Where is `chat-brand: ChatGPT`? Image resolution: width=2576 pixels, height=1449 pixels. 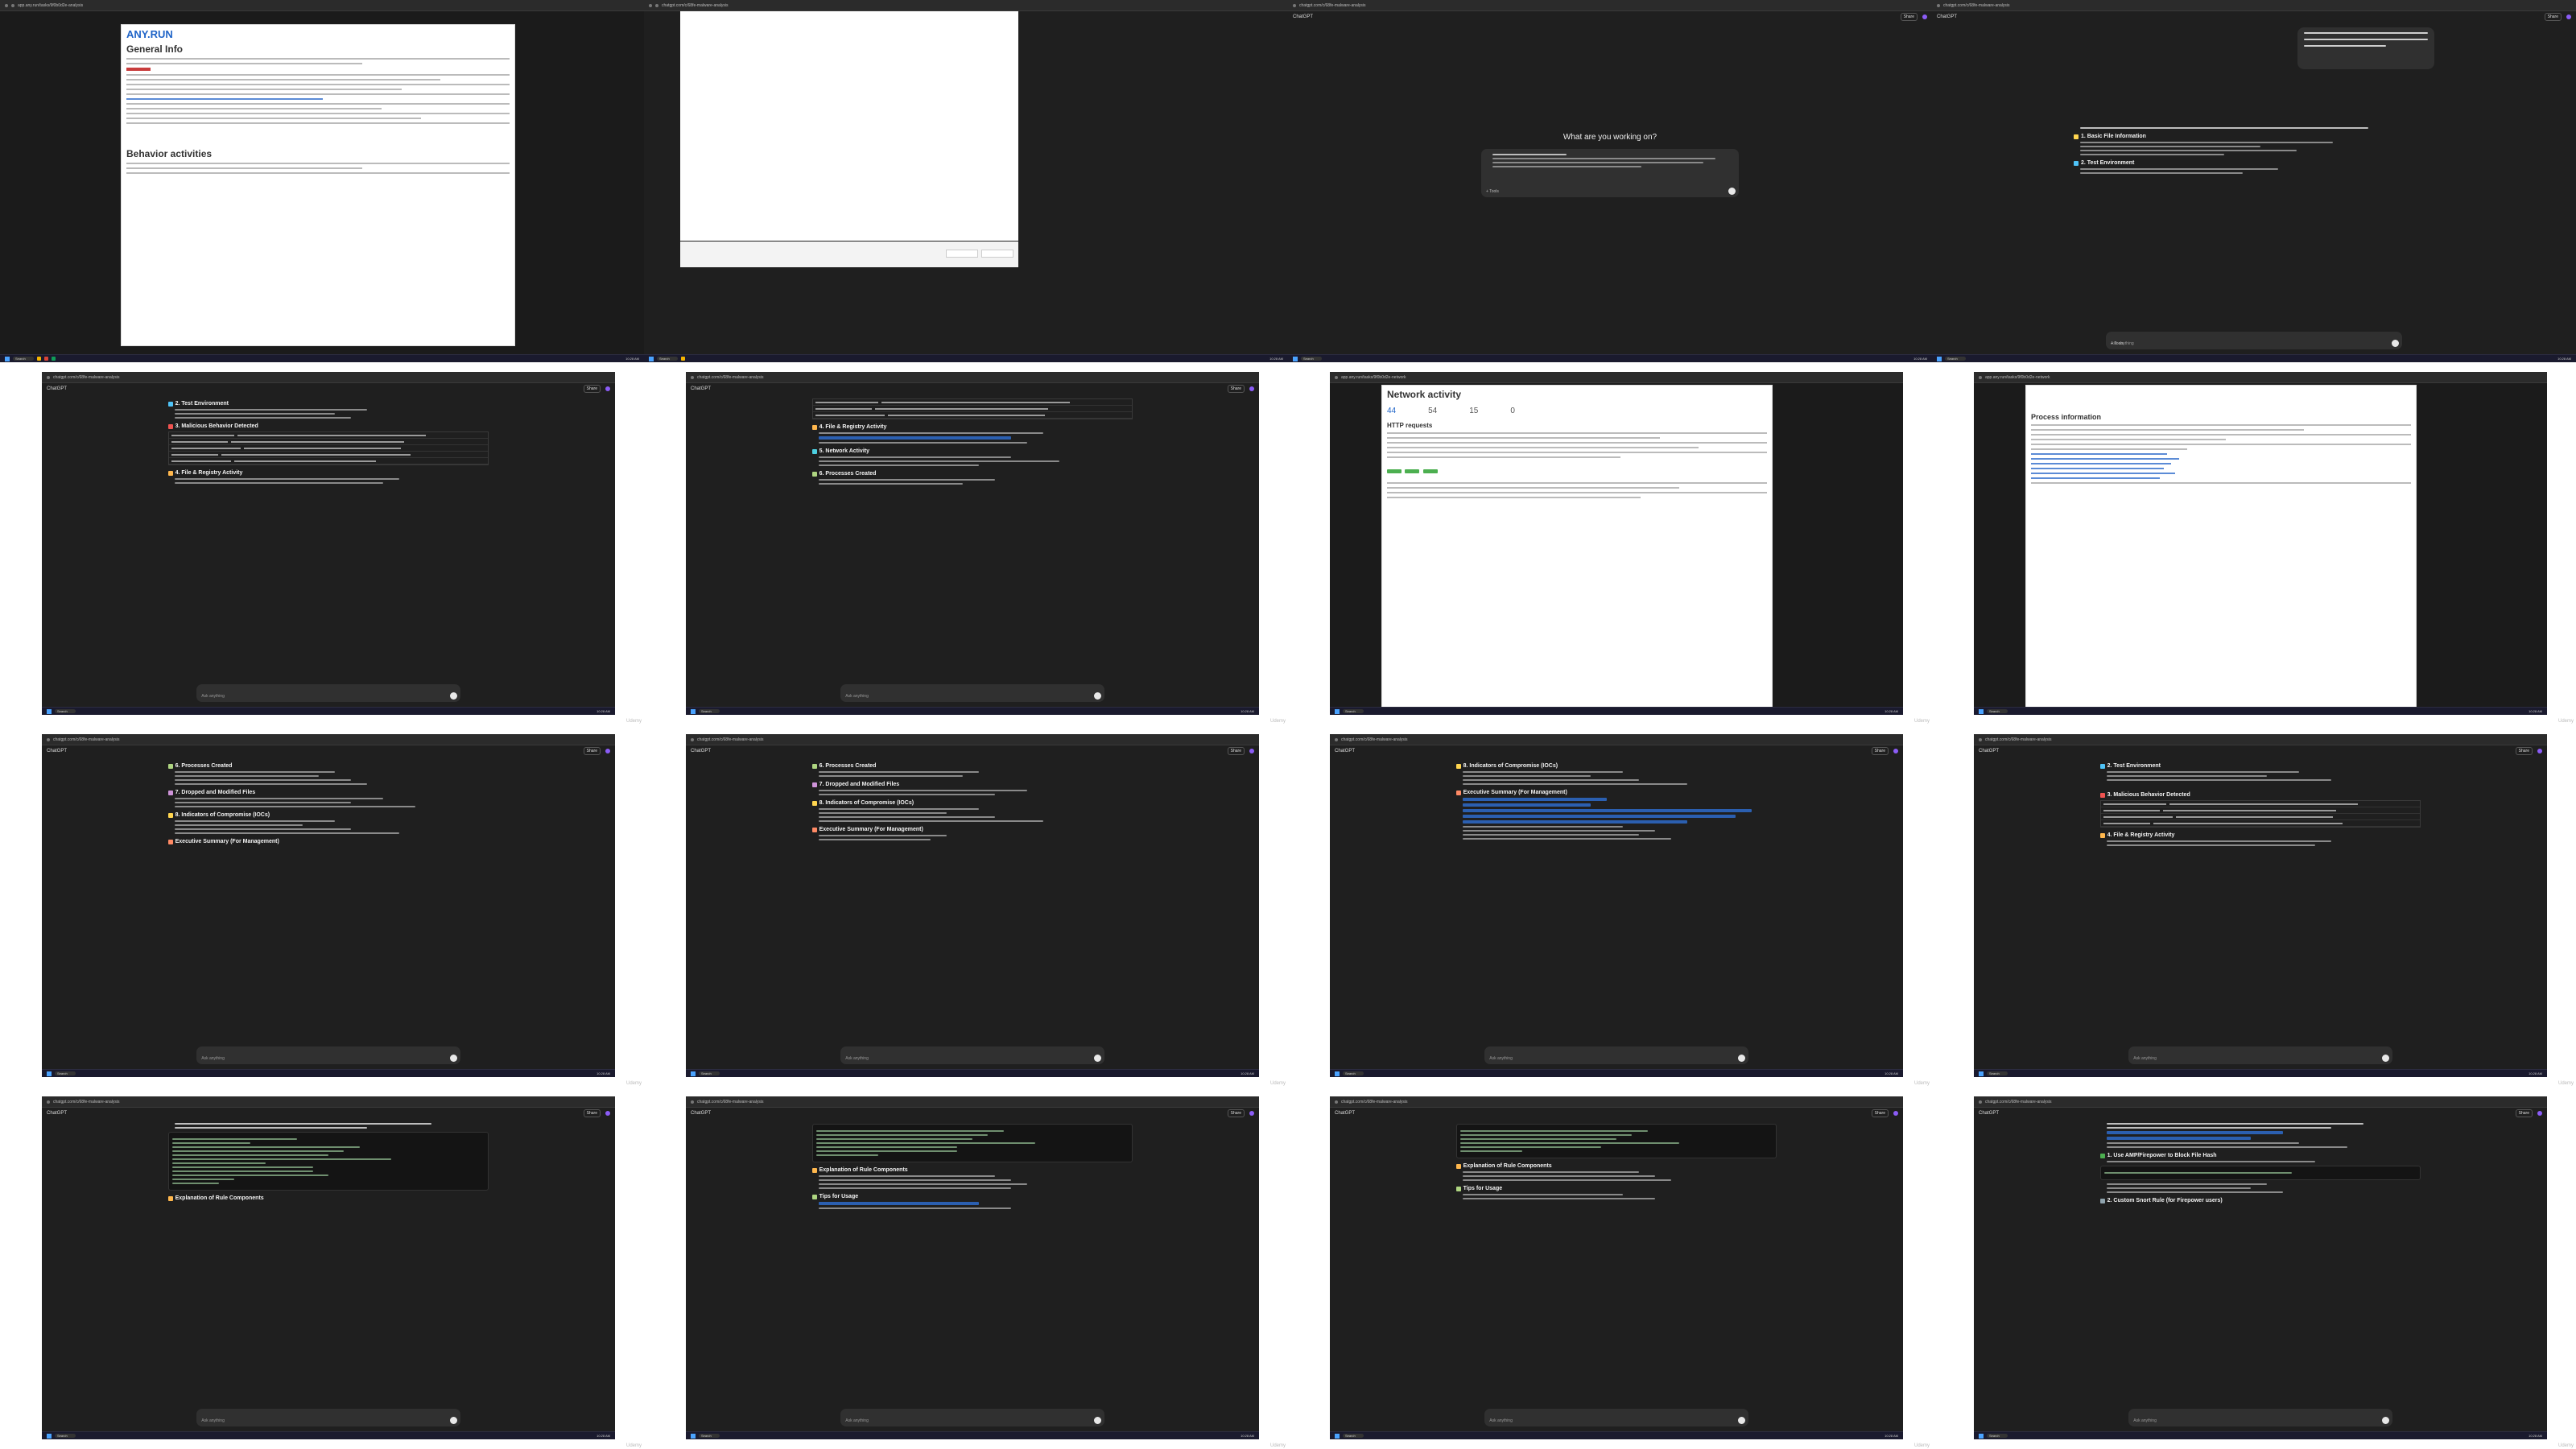
chat-brand: ChatGPT is located at coordinates (1303, 16).